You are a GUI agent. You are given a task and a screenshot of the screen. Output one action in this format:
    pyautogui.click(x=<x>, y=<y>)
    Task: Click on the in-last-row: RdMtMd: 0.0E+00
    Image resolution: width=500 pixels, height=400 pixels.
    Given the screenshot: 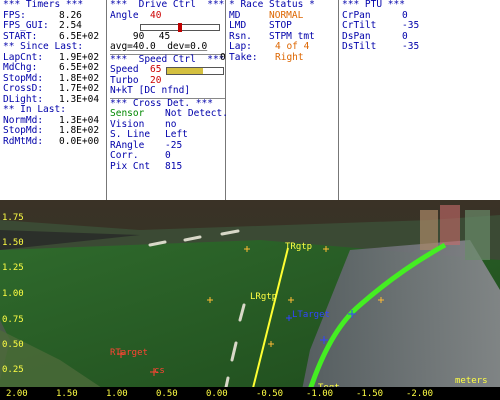 What is the action you would take?
    pyautogui.click(x=51, y=141)
    